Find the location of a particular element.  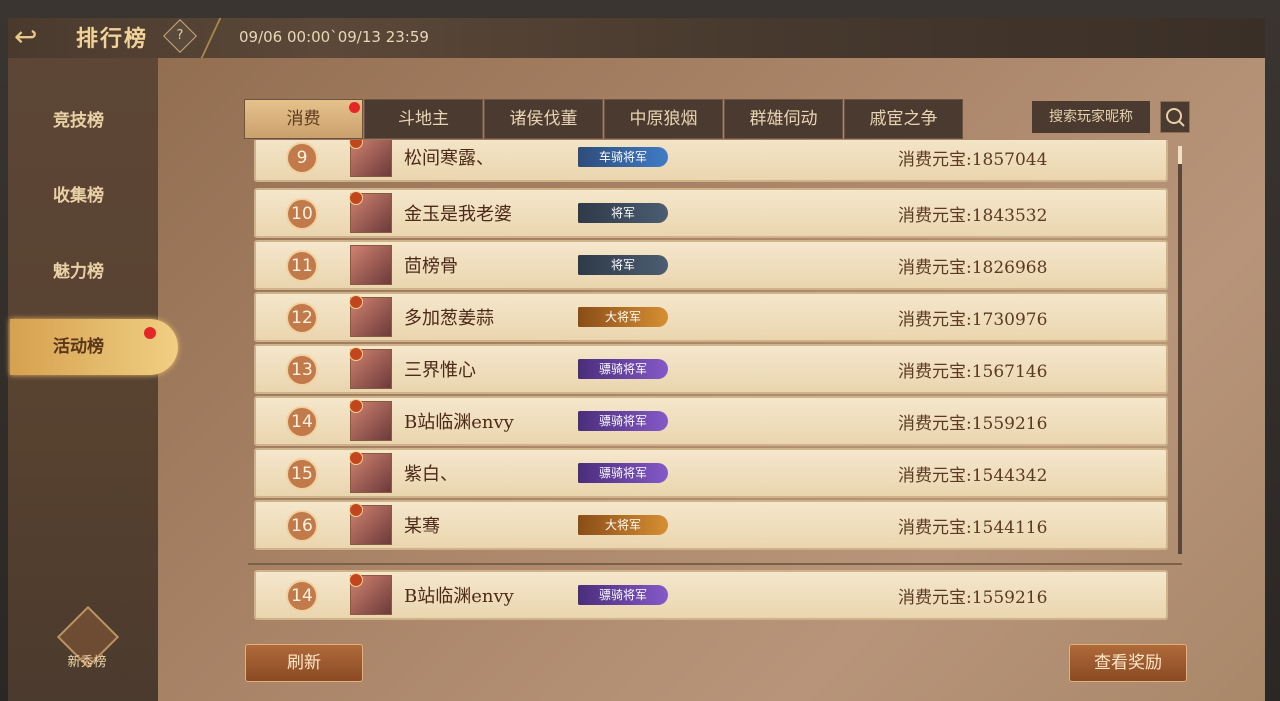

title-badge: 车骑将军 is located at coordinates (623, 157).